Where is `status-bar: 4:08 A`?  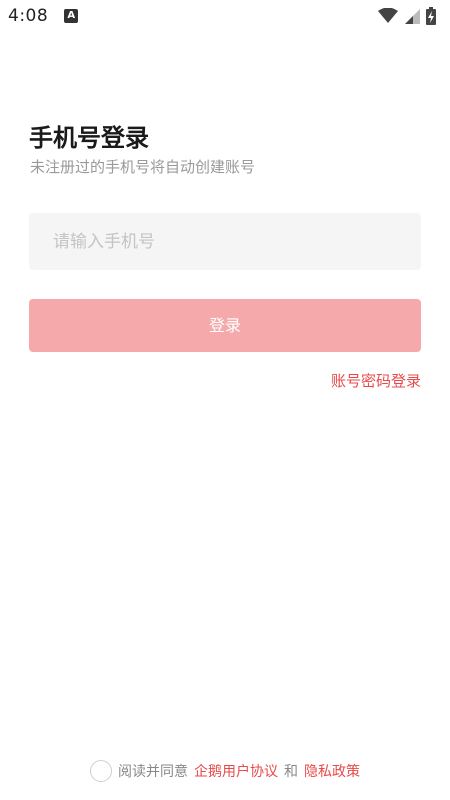
status-bar: 4:08 A is located at coordinates (225, 16).